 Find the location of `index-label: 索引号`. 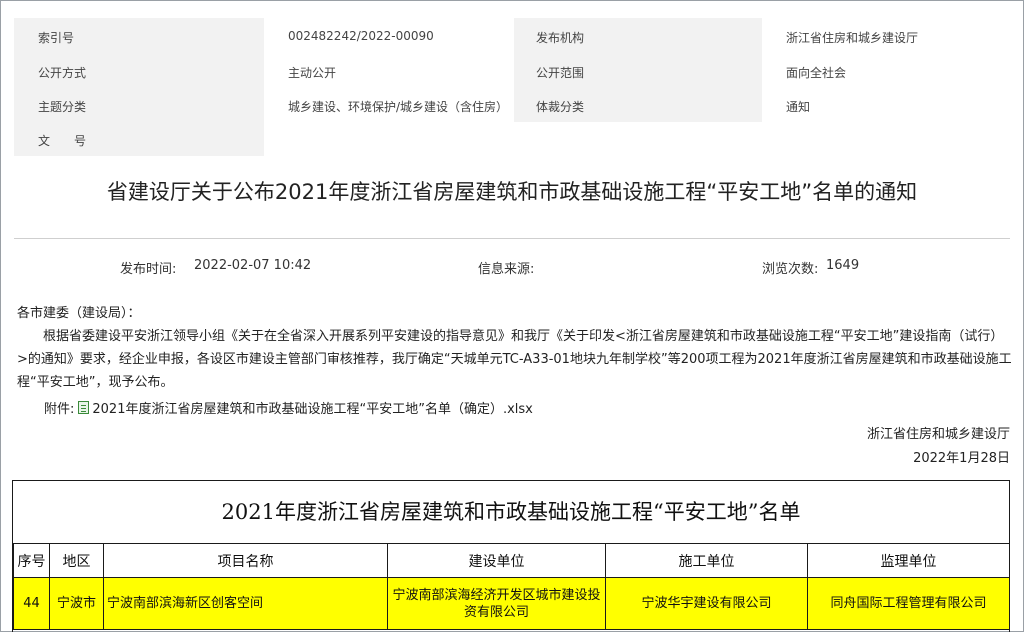

index-label: 索引号 is located at coordinates (56, 38).